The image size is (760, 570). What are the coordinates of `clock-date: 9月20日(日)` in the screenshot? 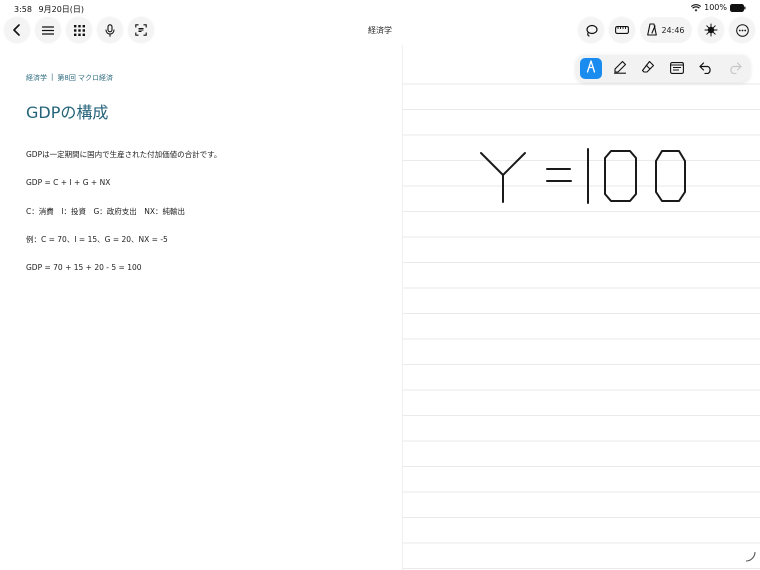 It's located at (61, 9).